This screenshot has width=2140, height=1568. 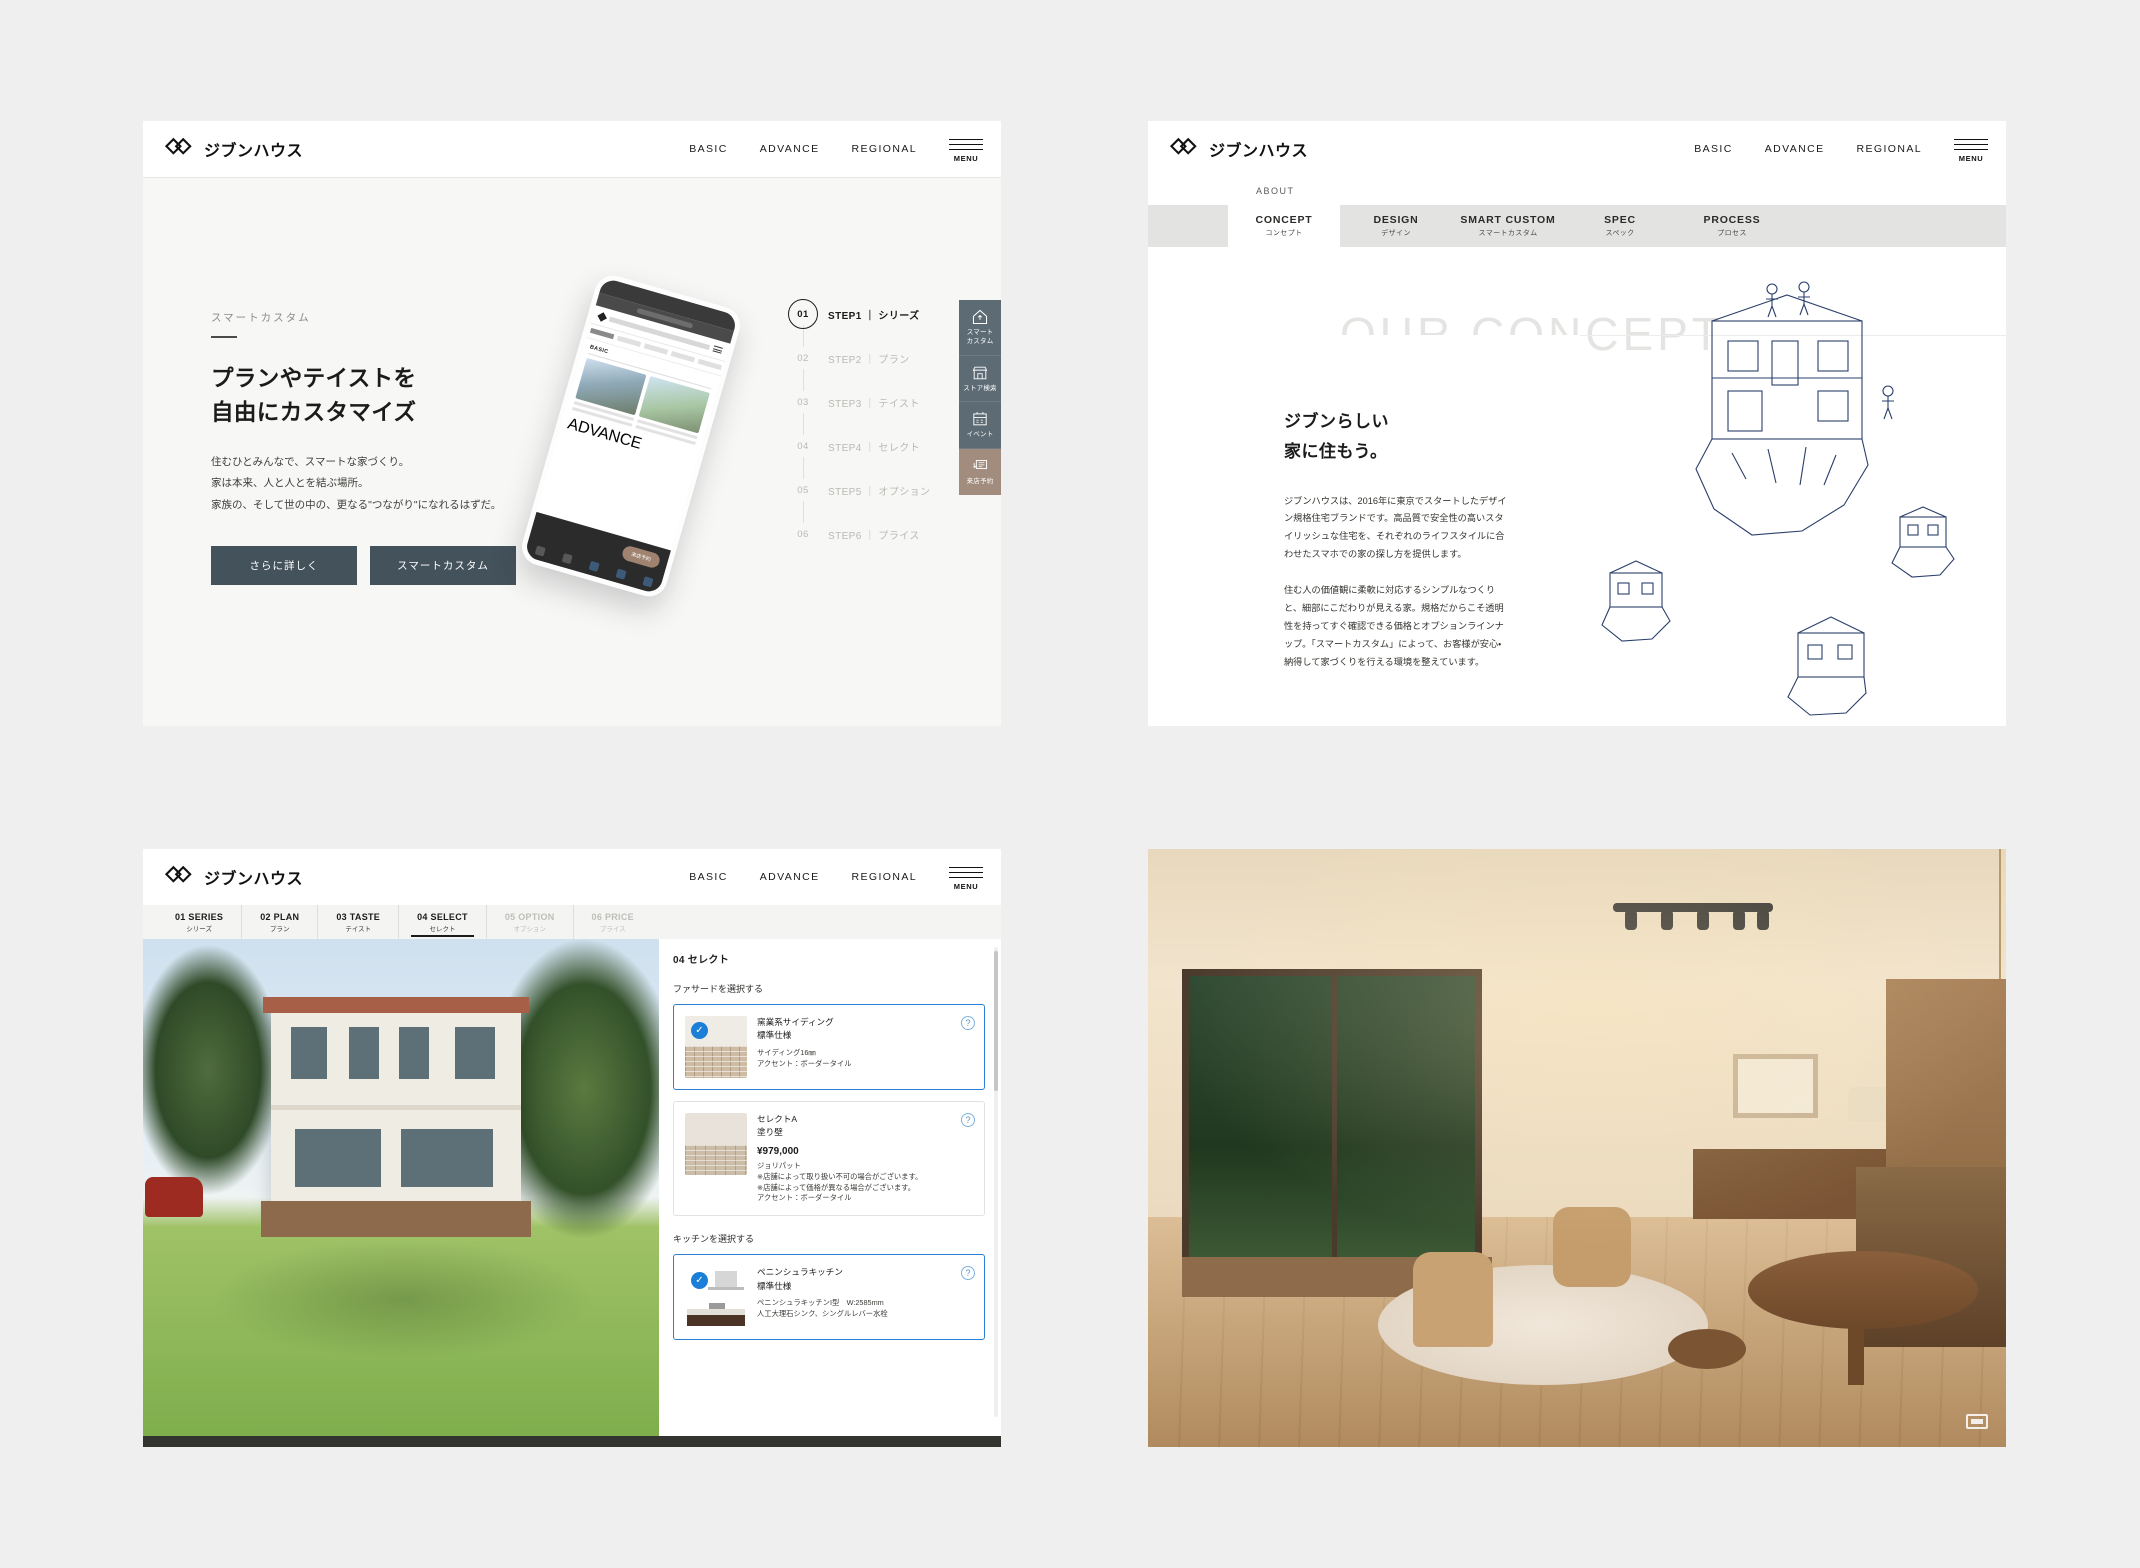 What do you see at coordinates (1284, 226) in the screenshot?
I see `tab-concept: CONCEPT コンセプト` at bounding box center [1284, 226].